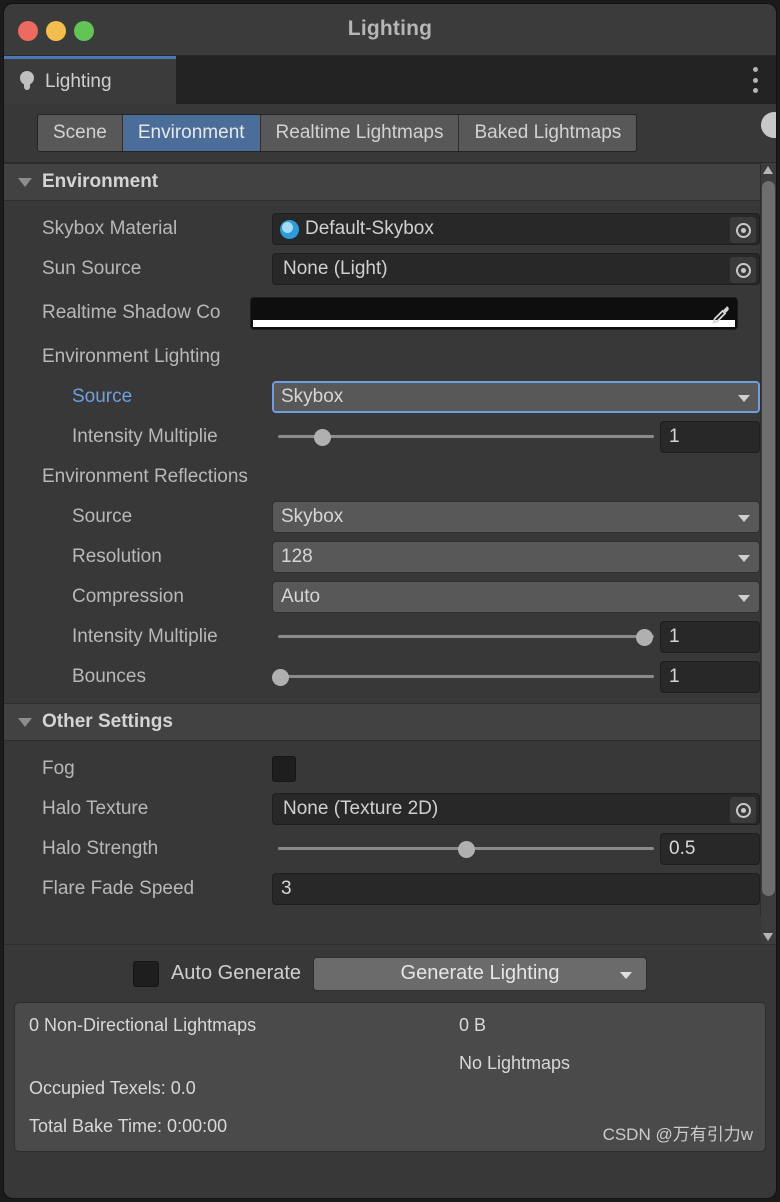 This screenshot has height=1202, width=780. Describe the element at coordinates (131, 312) in the screenshot. I see `label-realtime-shadow-color: Realtime Shadow Co` at that location.